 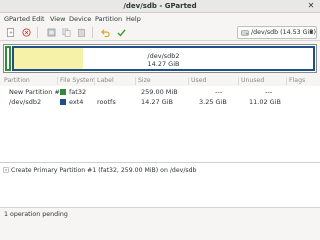 I want to click on title-bar: /dev/sdb - GParted ✕, so click(x=160, y=6).